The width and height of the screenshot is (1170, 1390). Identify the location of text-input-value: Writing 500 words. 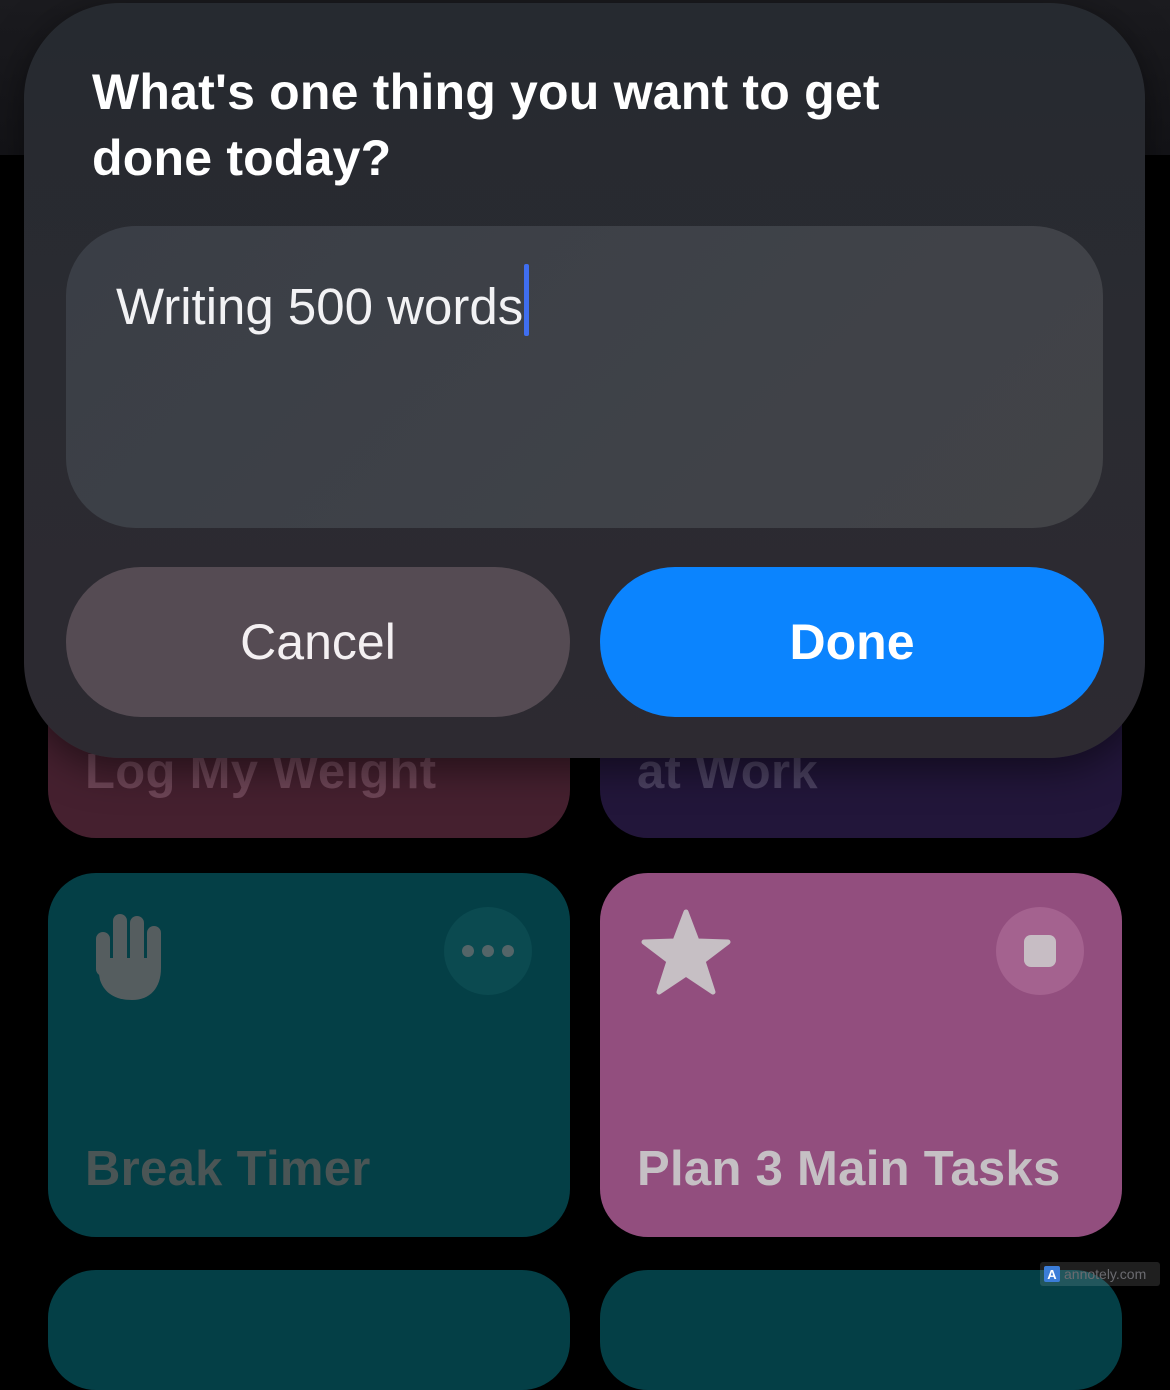
(323, 303).